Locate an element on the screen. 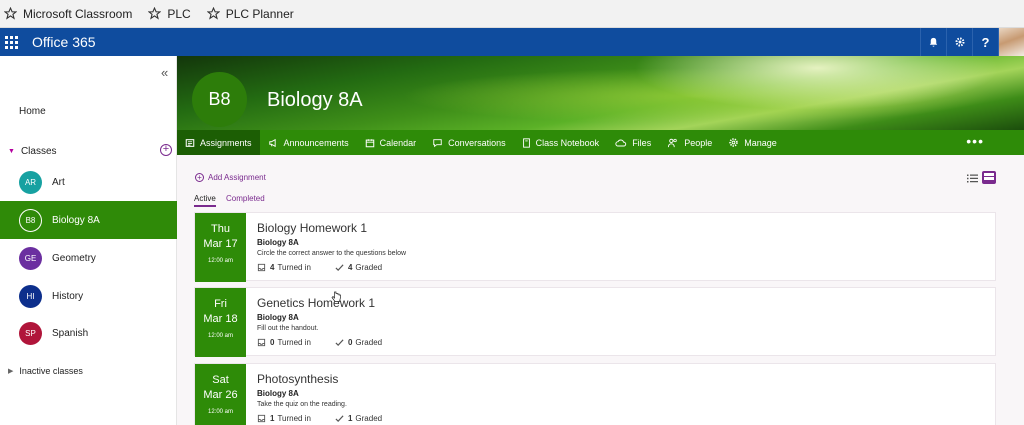  class-avatar: HI is located at coordinates (30, 296).